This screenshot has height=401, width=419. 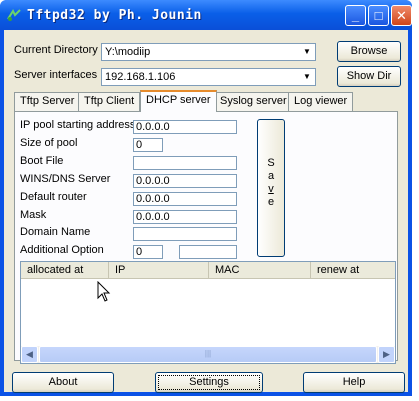 I want to click on current-directory-label: Current Directory, so click(x=56, y=50).